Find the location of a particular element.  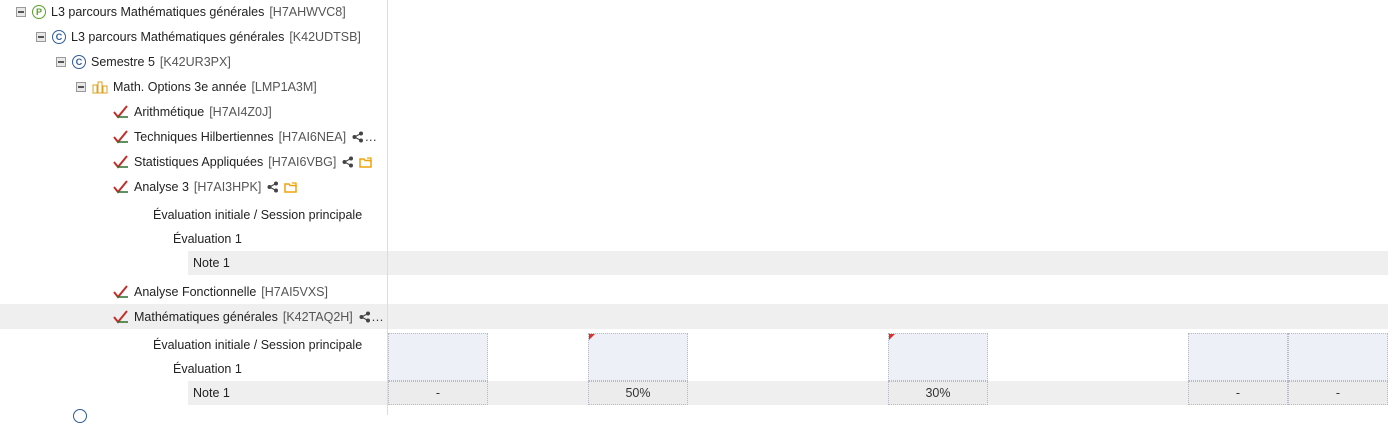

node-label: Arithmétique is located at coordinates (169, 112).